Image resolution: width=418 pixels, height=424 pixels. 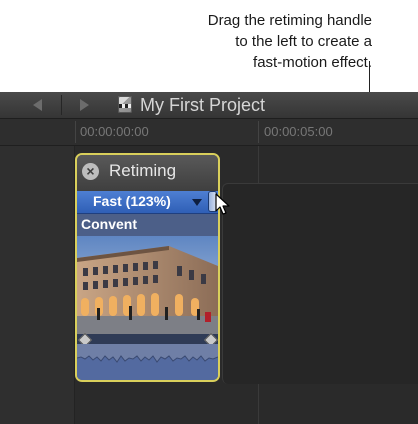 I want to click on audio-waveform, so click(x=147, y=362).